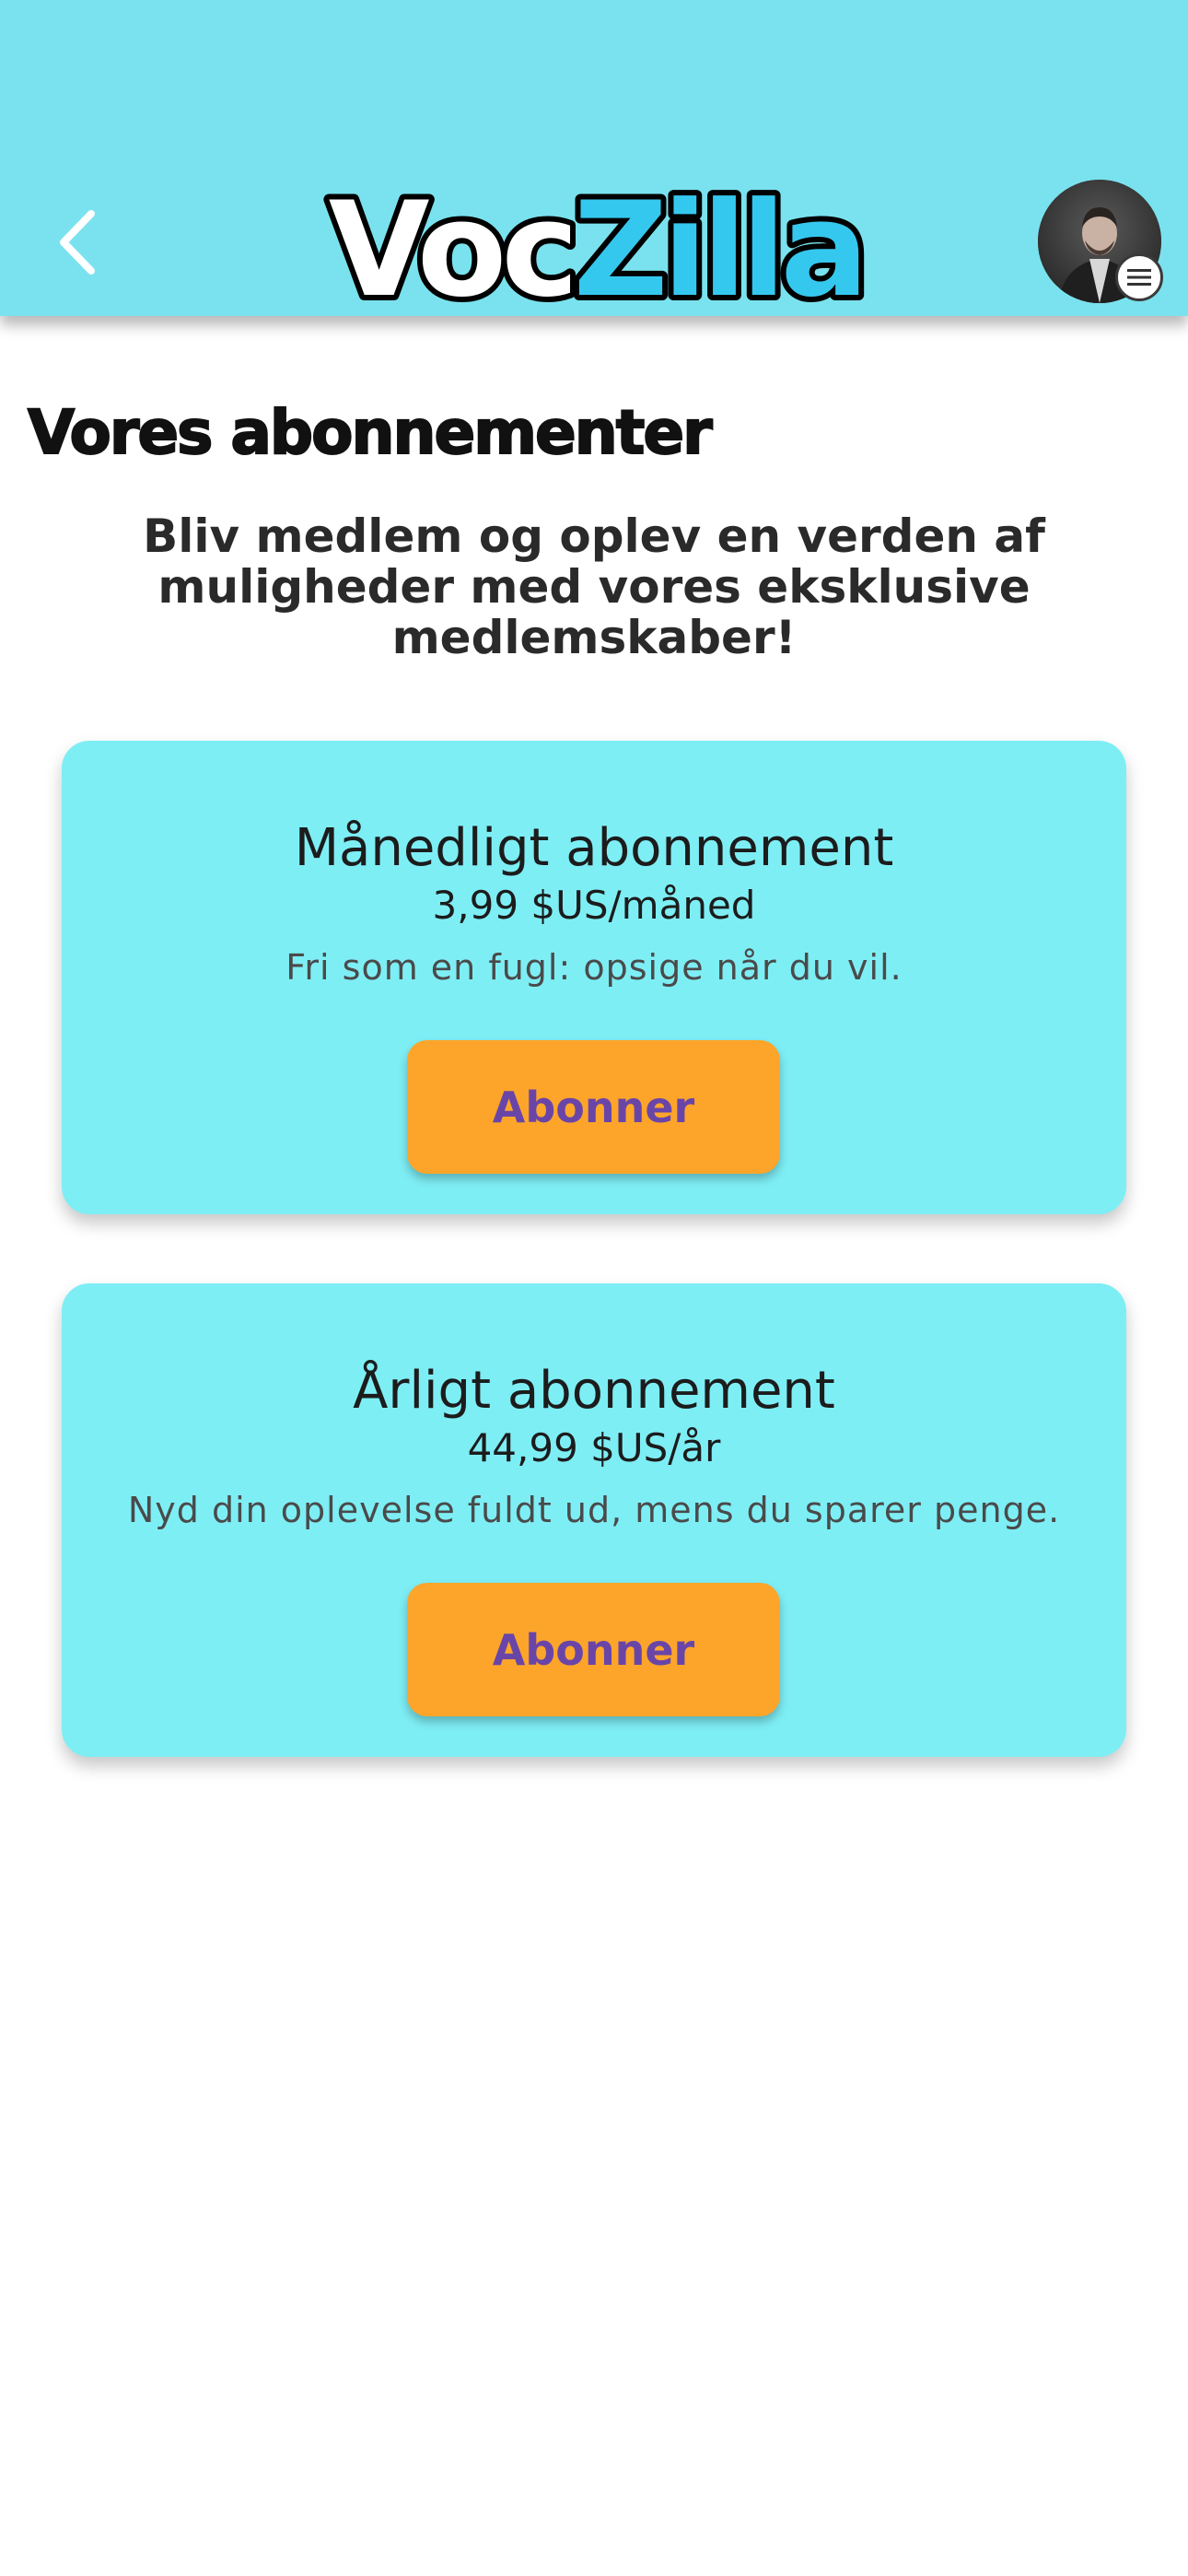 The height and width of the screenshot is (2576, 1188). Describe the element at coordinates (594, 158) in the screenshot. I see `app-bar: VocZilla` at that location.